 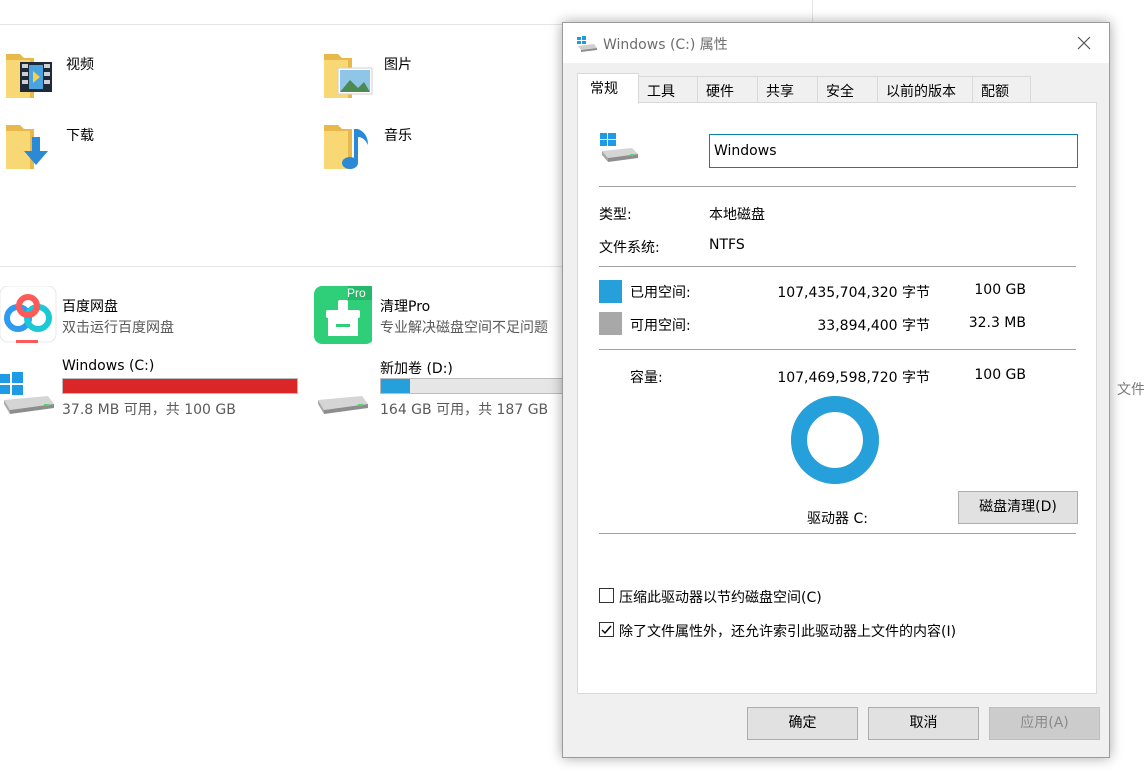 What do you see at coordinates (720, 597) in the screenshot?
I see `compress-label: 压缩此驱动器以节约磁盘空间(C)` at bounding box center [720, 597].